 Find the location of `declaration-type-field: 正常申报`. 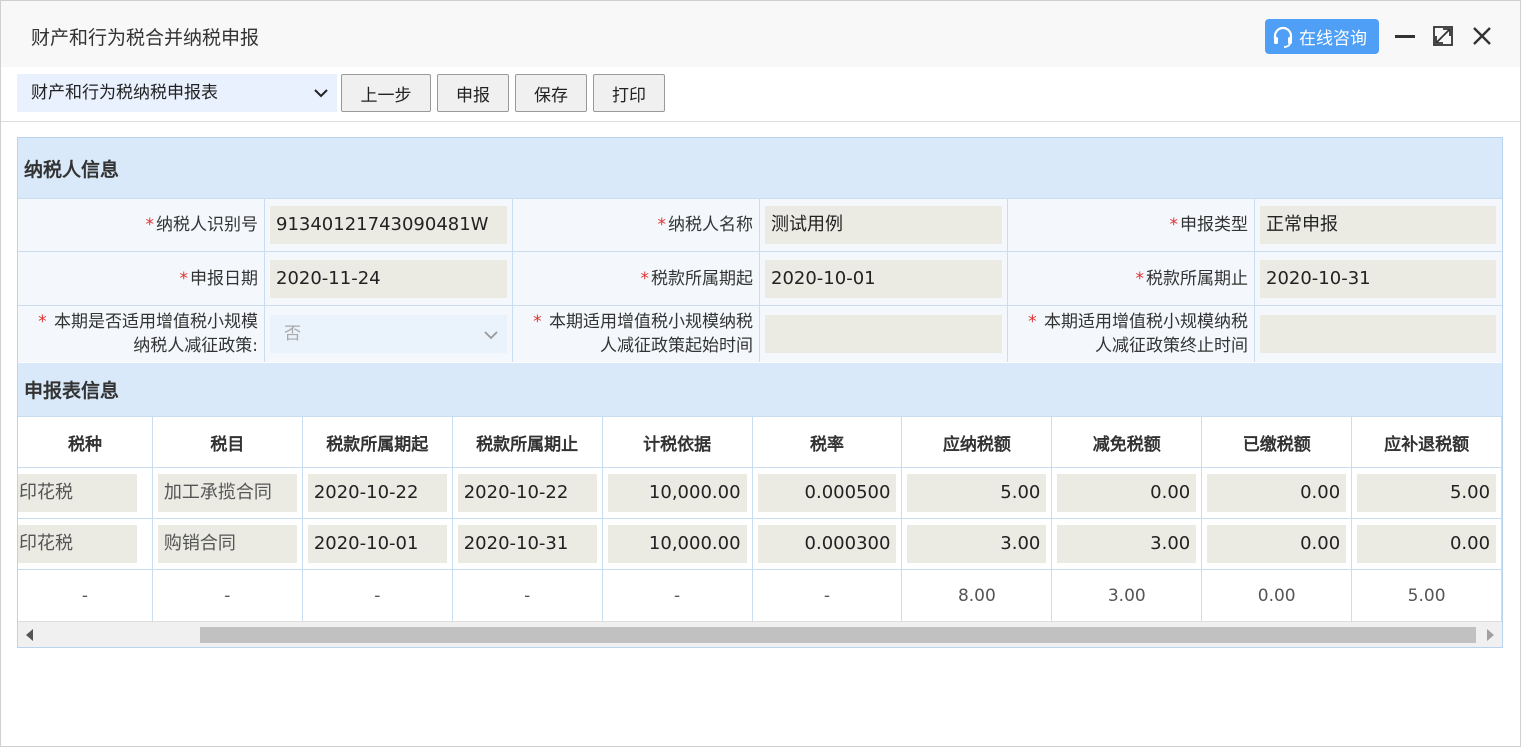

declaration-type-field: 正常申报 is located at coordinates (1378, 225).